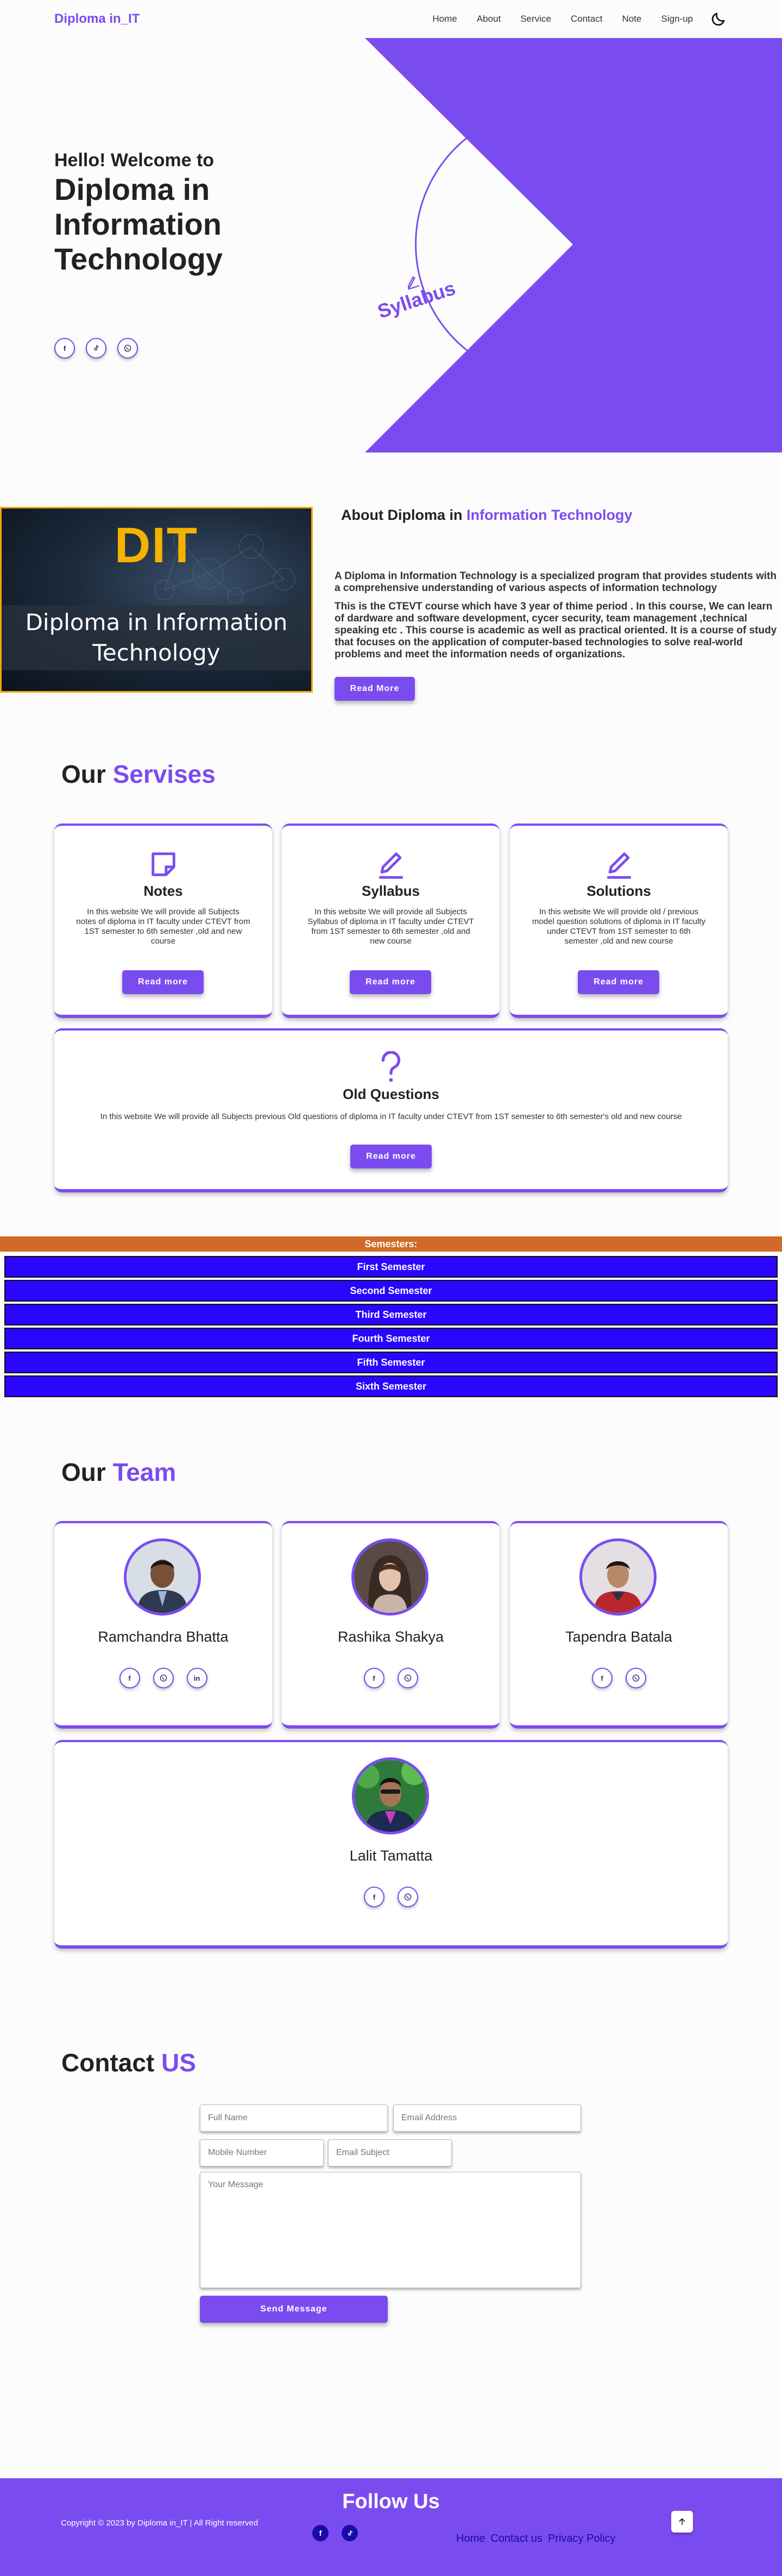  I want to click on about-heading: About Diploma in Information Technology, so click(487, 515).